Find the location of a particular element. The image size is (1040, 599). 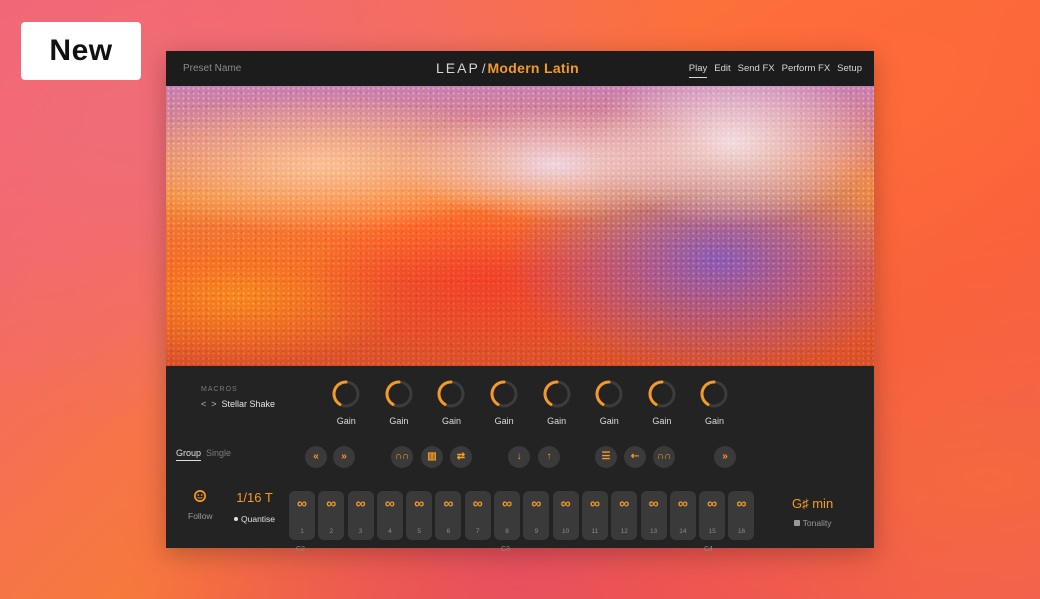

tab-edit: Edit is located at coordinates (722, 68).